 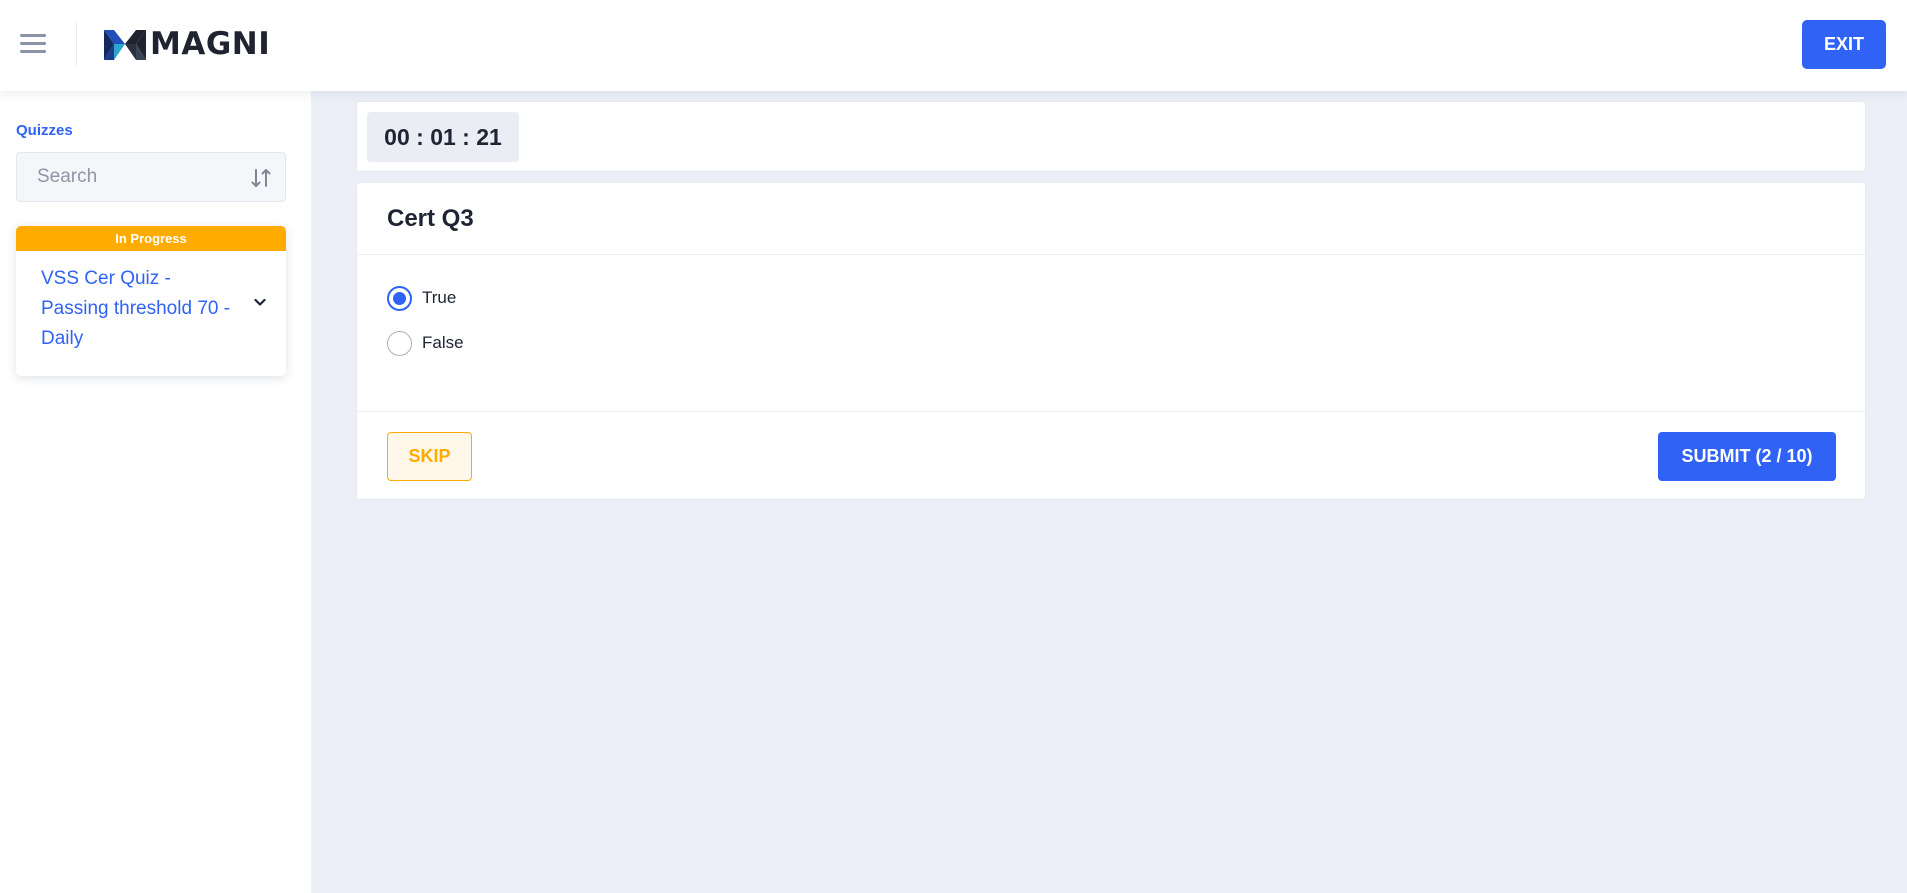 What do you see at coordinates (1844, 44) in the screenshot?
I see `exit-button: EXIT` at bounding box center [1844, 44].